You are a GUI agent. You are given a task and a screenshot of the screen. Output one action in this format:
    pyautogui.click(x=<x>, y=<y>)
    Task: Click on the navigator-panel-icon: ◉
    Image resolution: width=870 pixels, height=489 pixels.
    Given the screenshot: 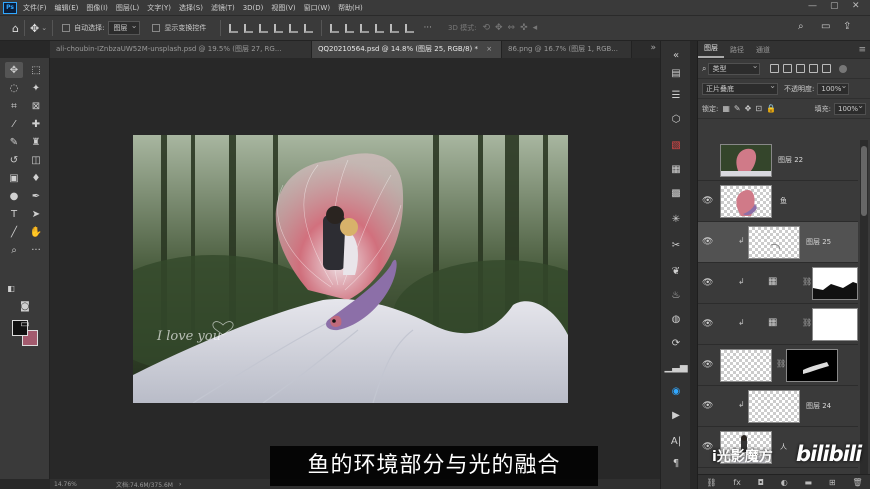 What is the action you would take?
    pyautogui.click(x=676, y=391)
    